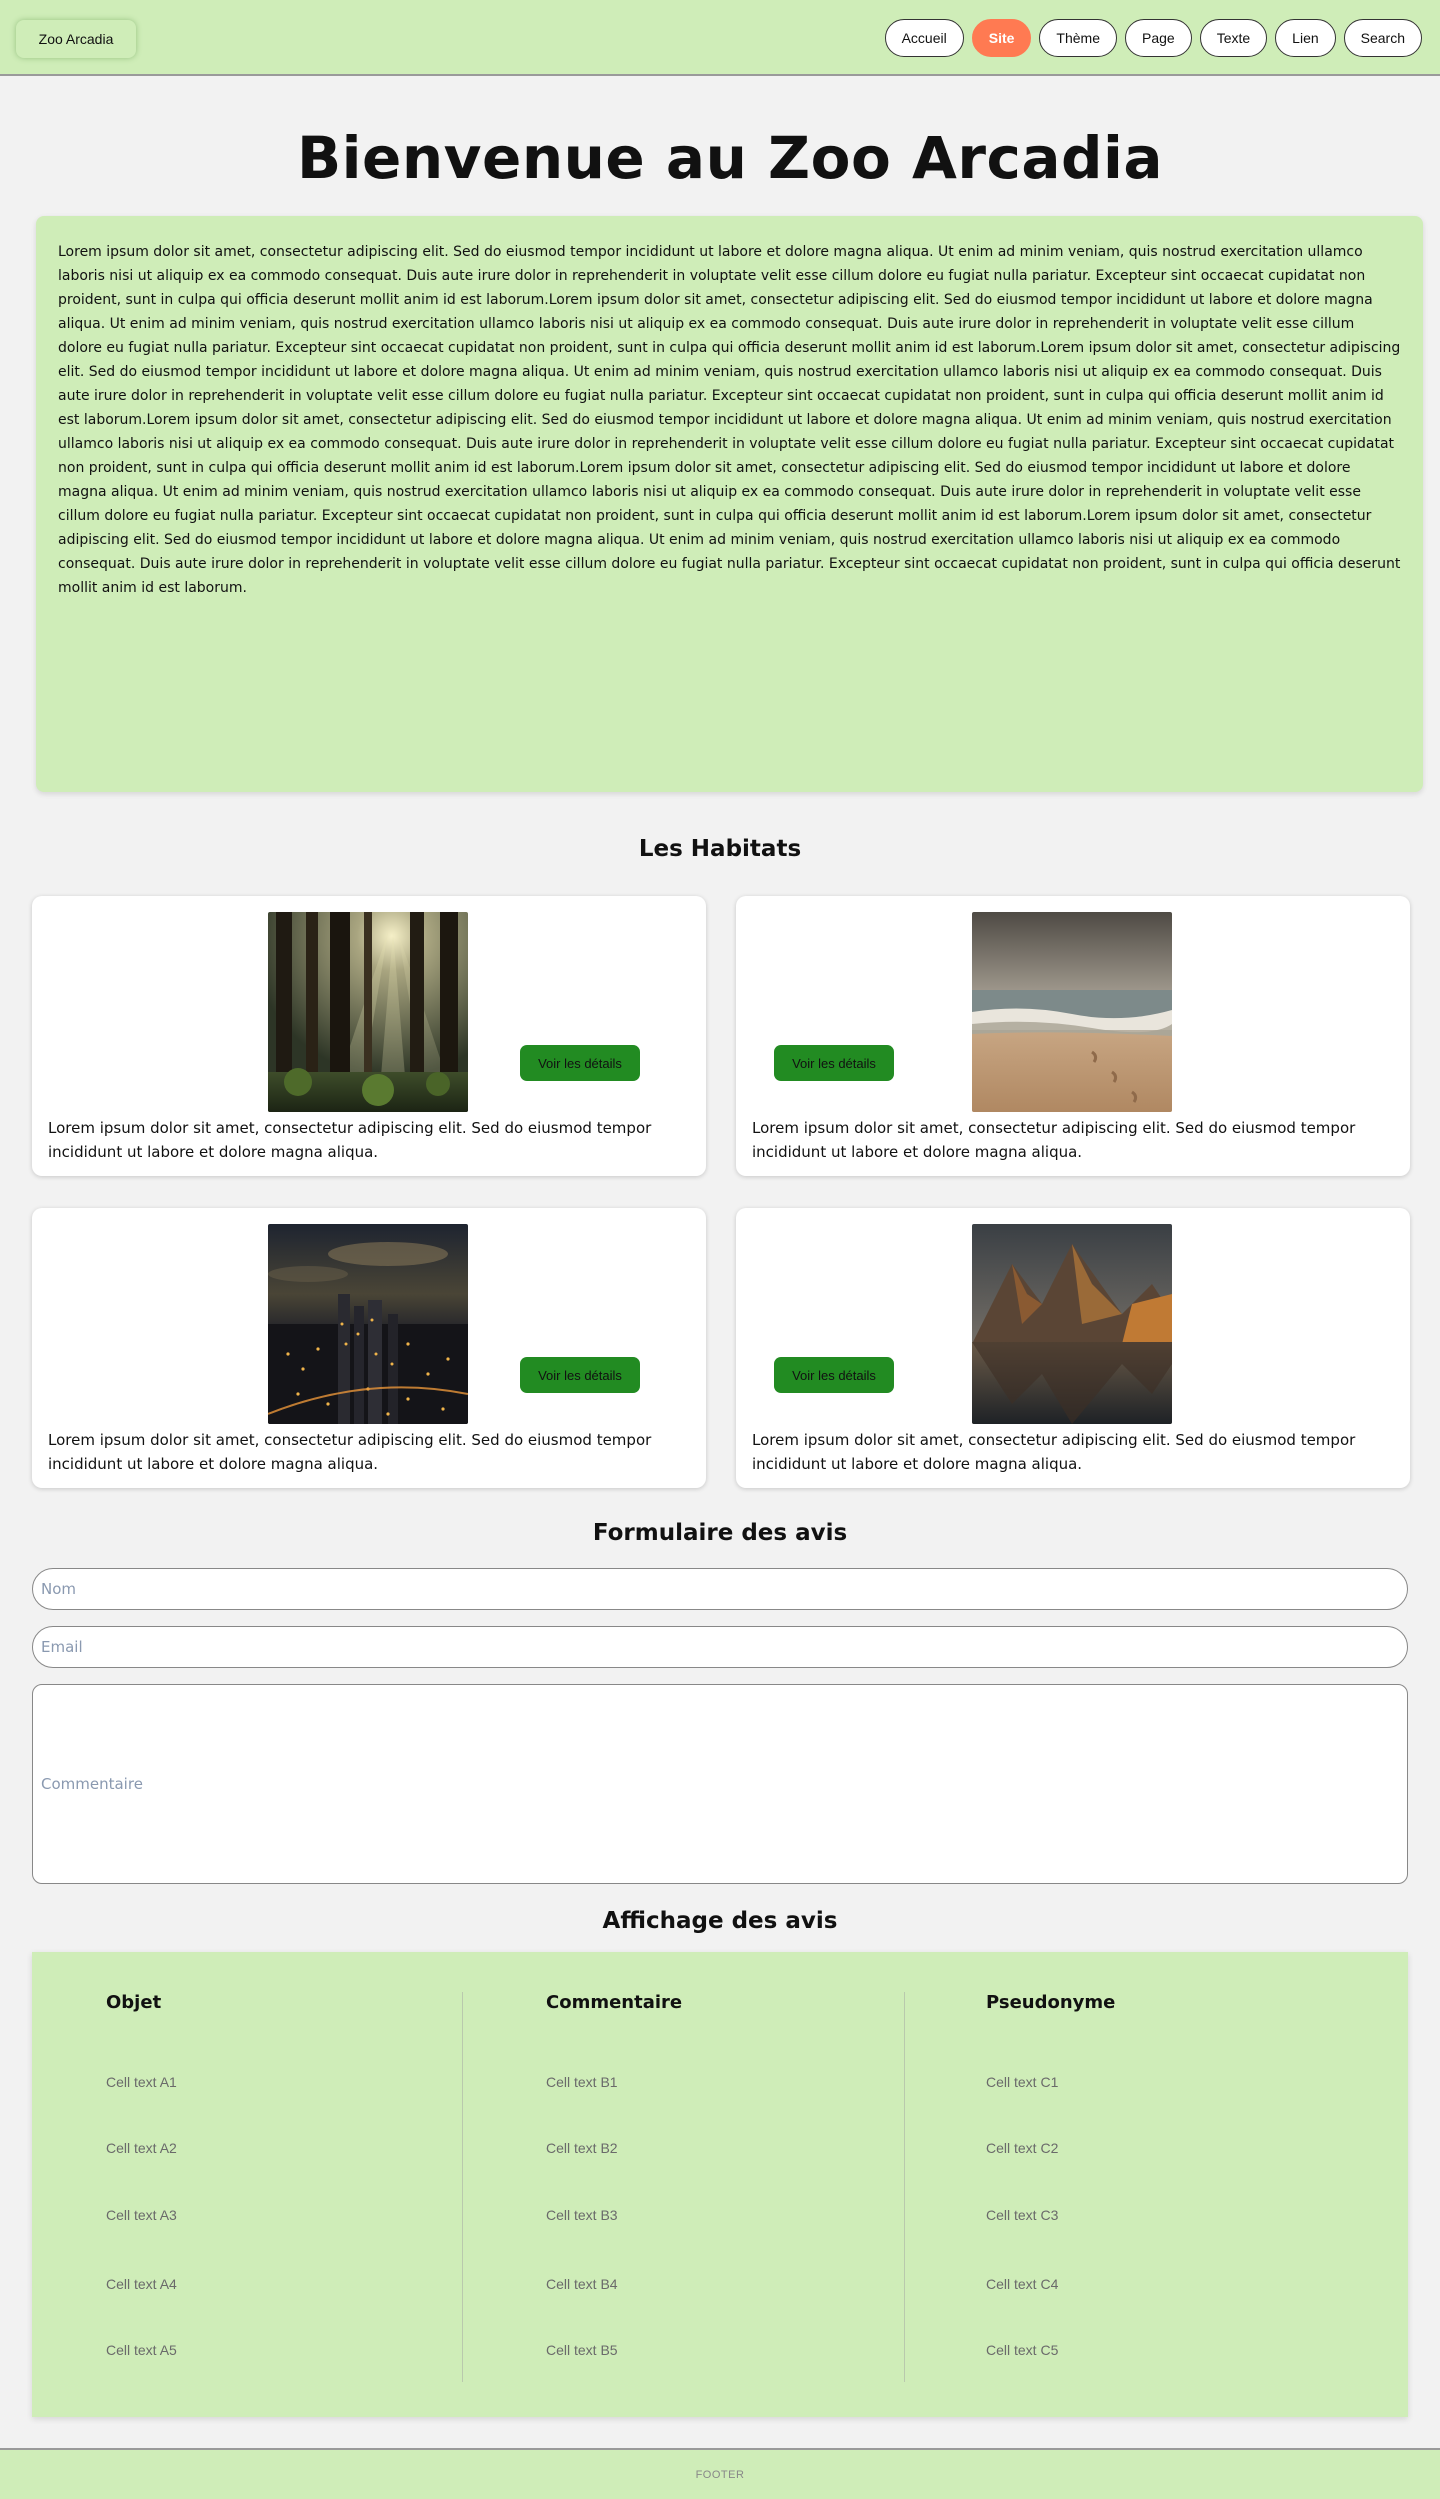  What do you see at coordinates (1382, 38) in the screenshot?
I see `nav-search-button: Search` at bounding box center [1382, 38].